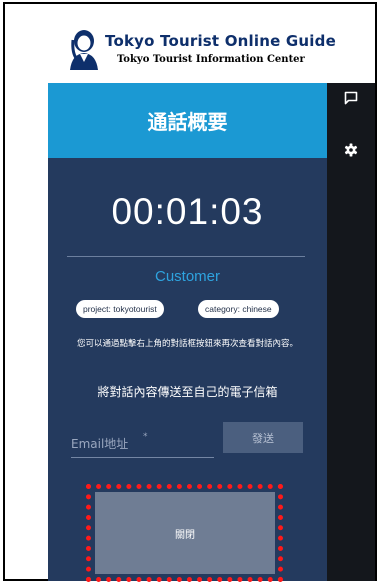 This screenshot has width=384, height=585. What do you see at coordinates (145, 437) in the screenshot?
I see `required-mark: *` at bounding box center [145, 437].